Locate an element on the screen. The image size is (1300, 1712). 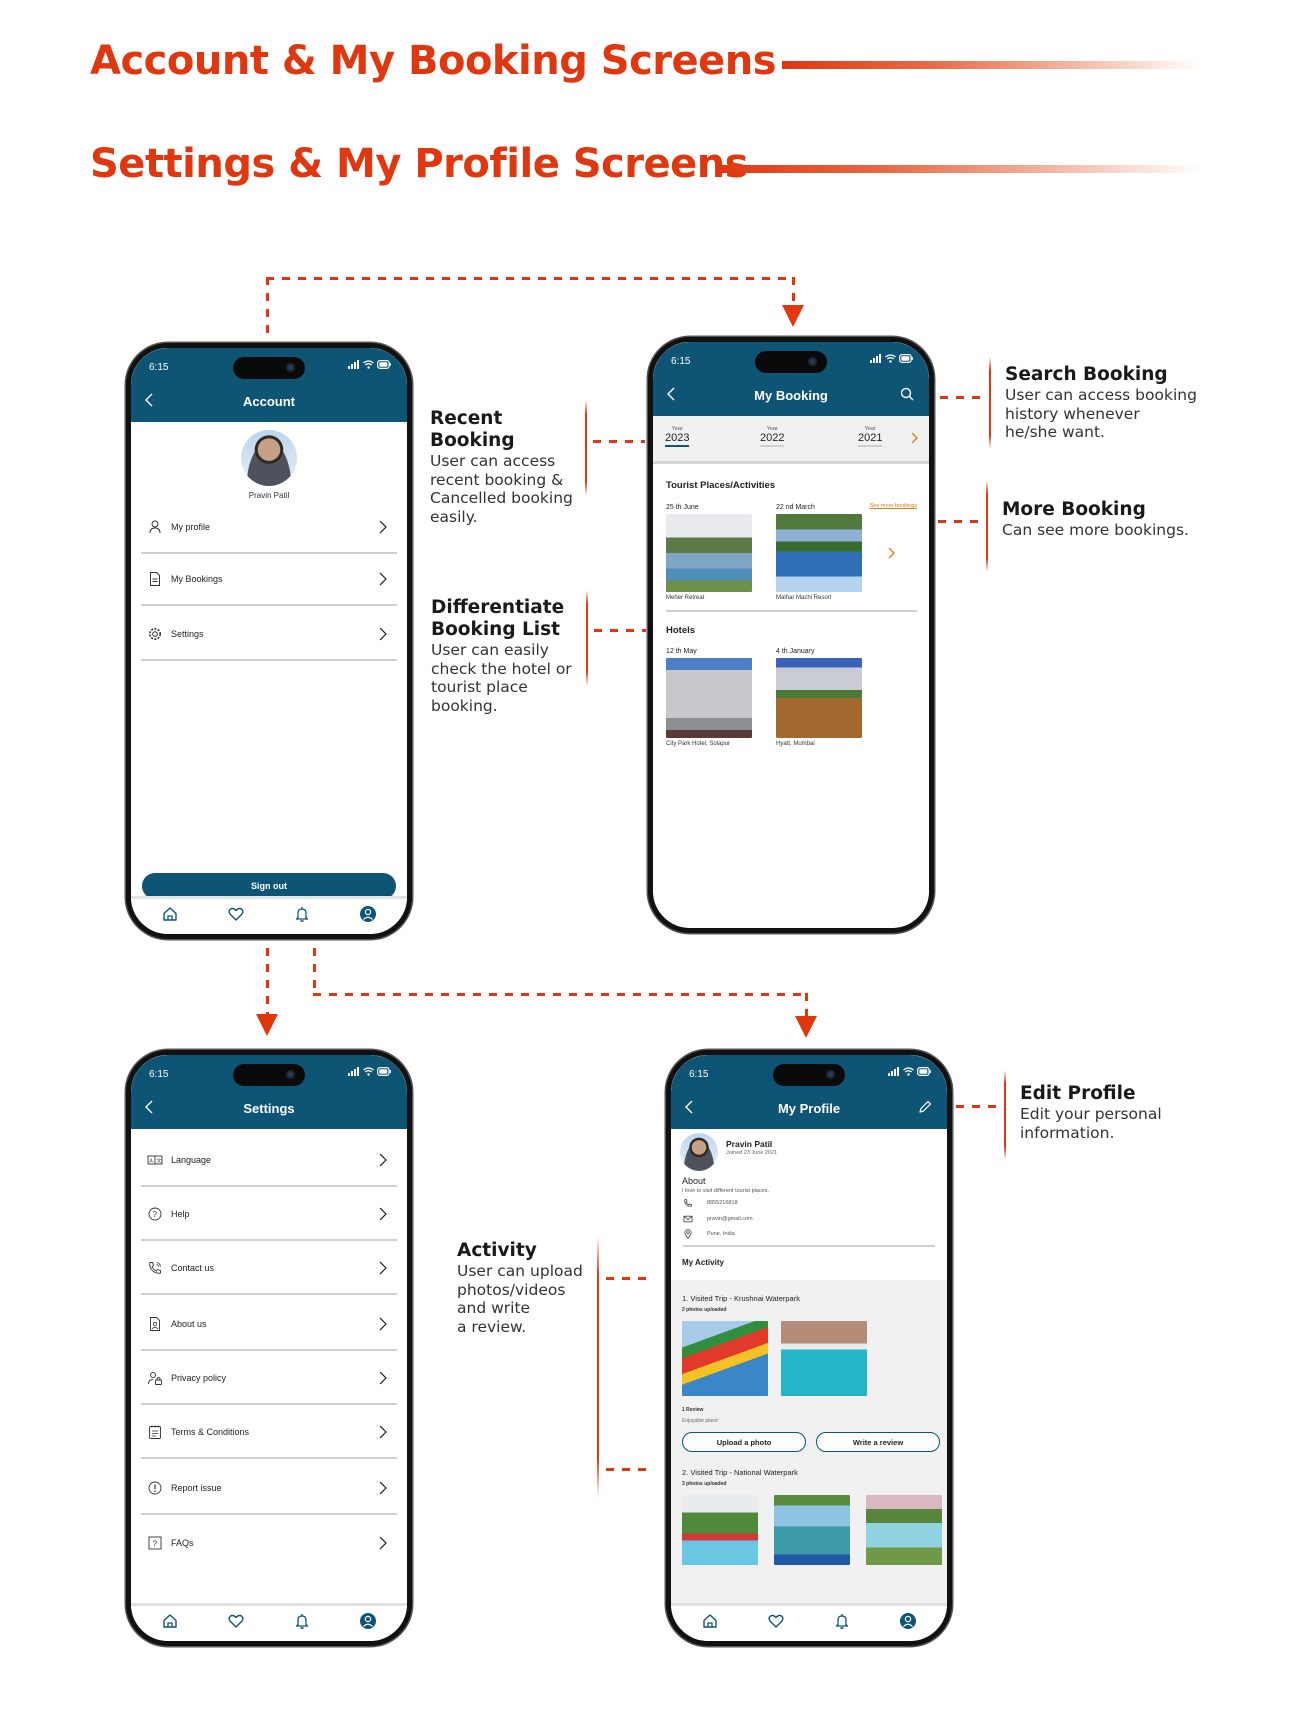
menu-item-settings: Settings is located at coordinates (269, 635).